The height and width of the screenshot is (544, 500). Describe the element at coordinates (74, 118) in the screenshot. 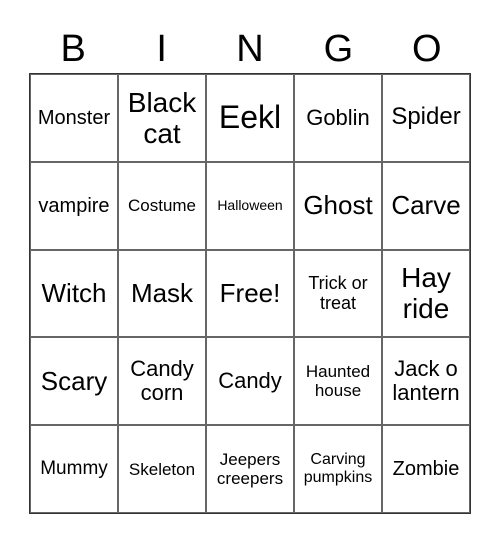

I see `bingo-cell: Monster` at that location.